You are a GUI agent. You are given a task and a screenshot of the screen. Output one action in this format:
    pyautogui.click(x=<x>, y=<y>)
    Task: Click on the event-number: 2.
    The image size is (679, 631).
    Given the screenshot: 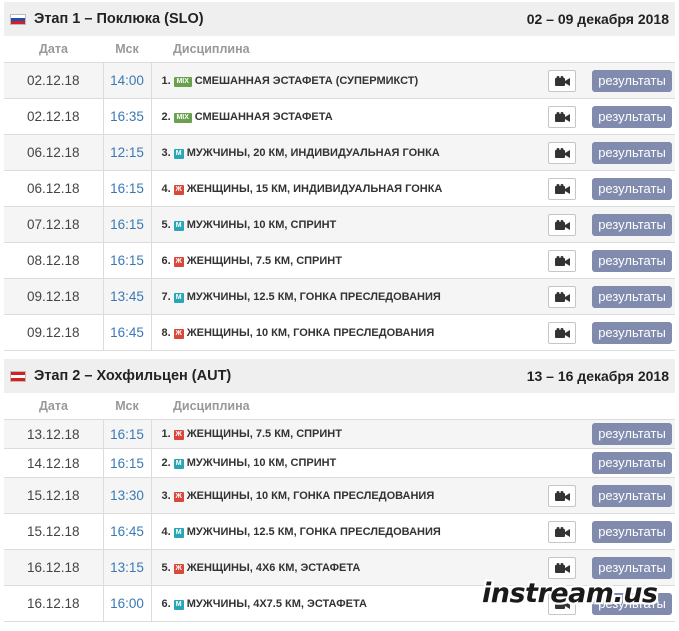 What is the action you would take?
    pyautogui.click(x=166, y=463)
    